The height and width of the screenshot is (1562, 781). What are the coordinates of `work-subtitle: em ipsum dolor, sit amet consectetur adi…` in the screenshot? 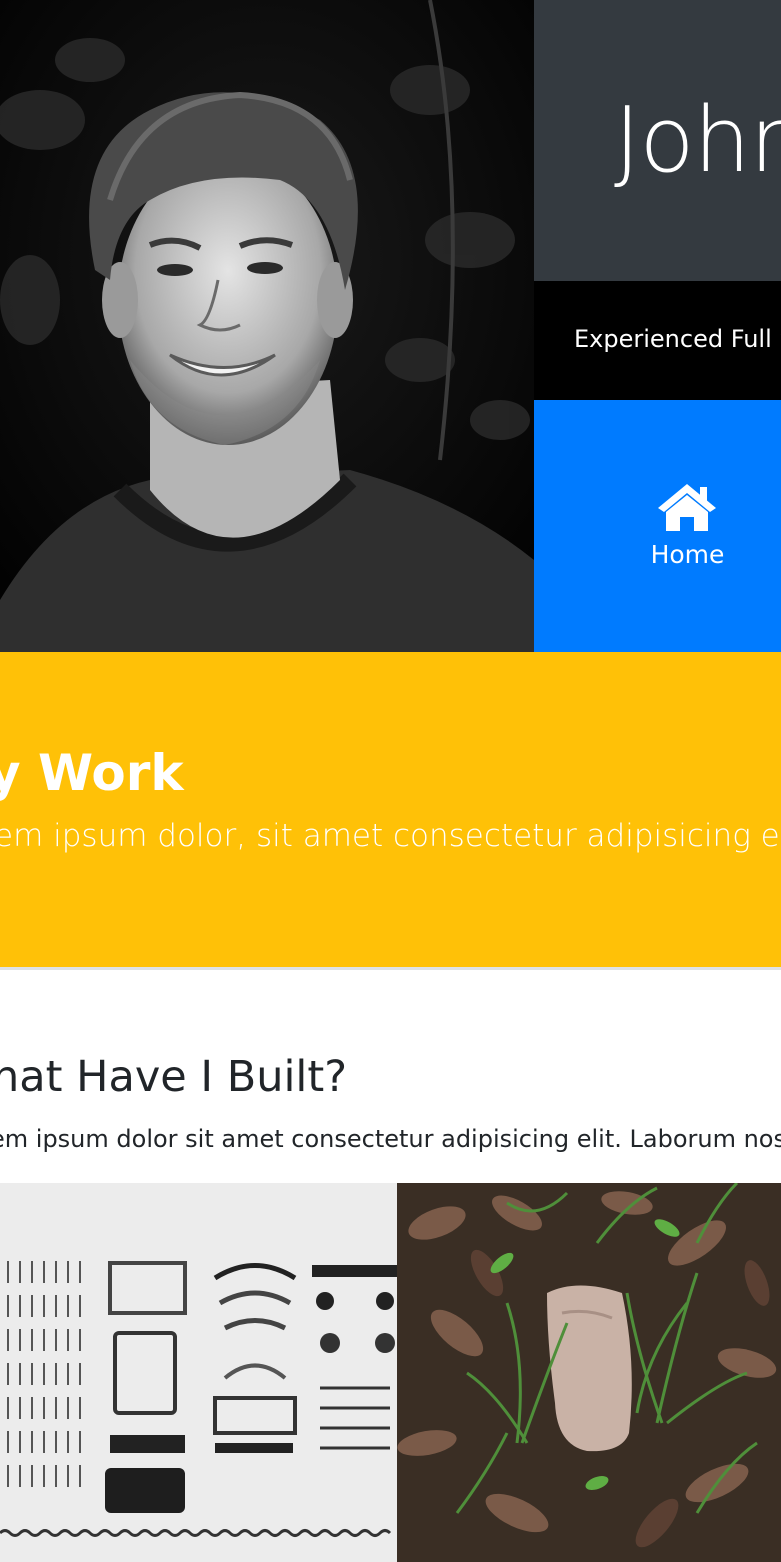 It's located at (390, 836).